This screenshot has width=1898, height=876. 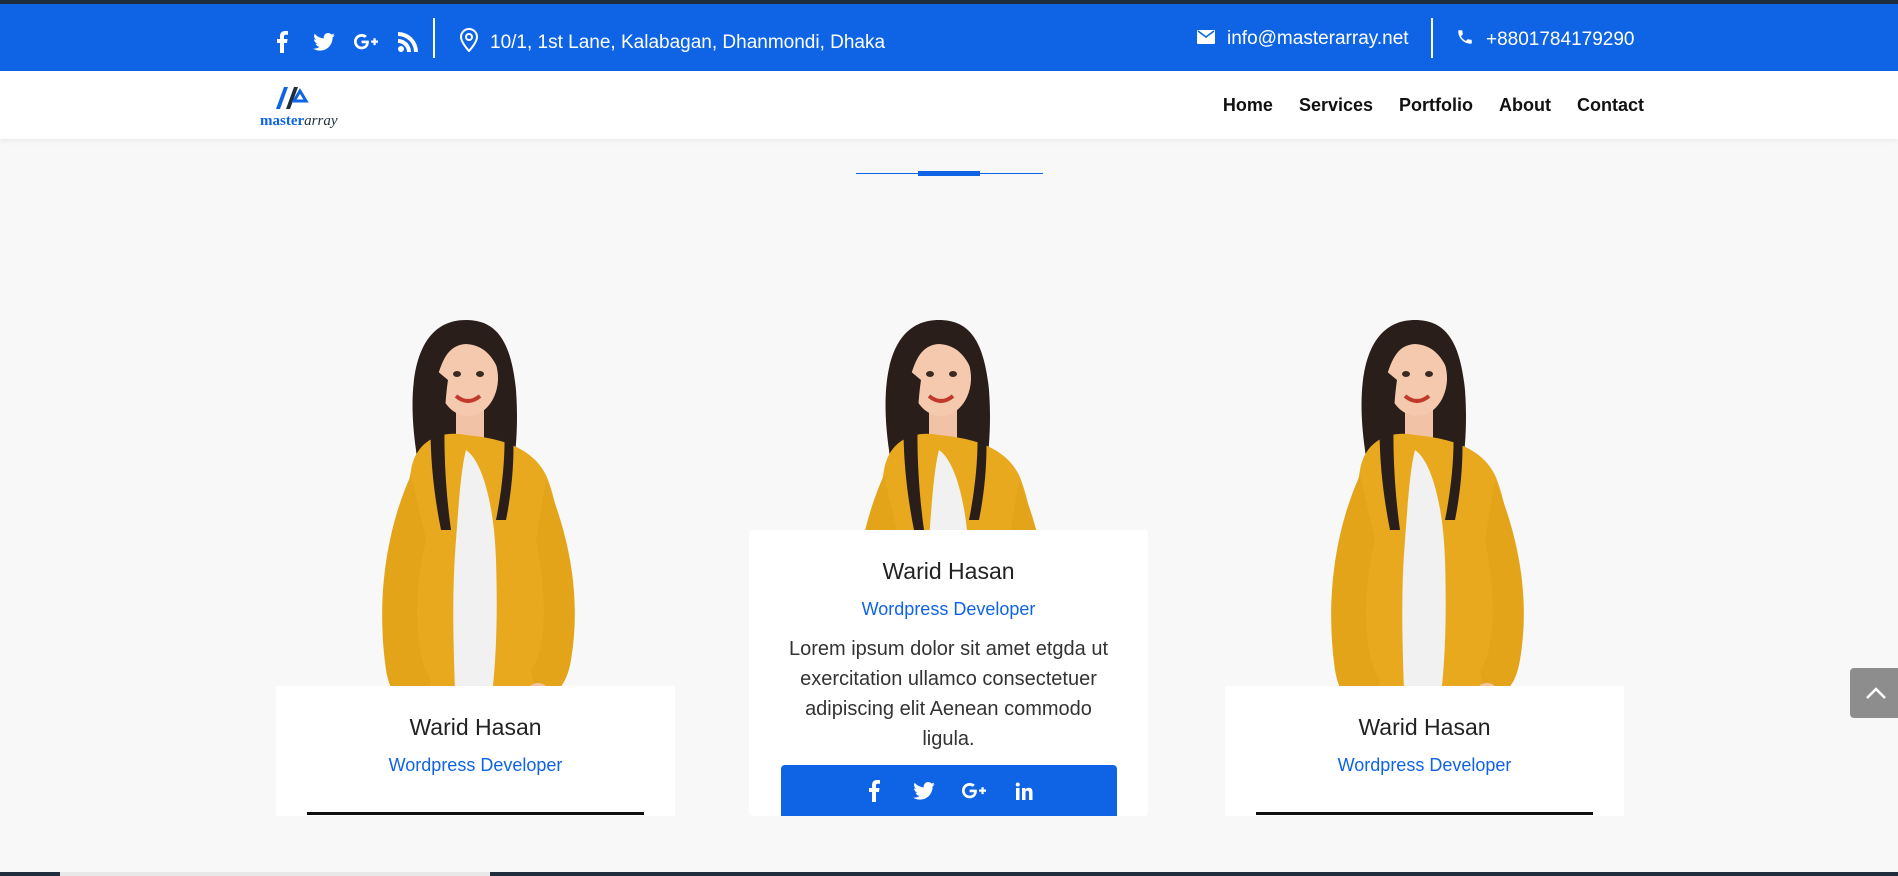 What do you see at coordinates (1248, 105) in the screenshot?
I see `nav-home: Home` at bounding box center [1248, 105].